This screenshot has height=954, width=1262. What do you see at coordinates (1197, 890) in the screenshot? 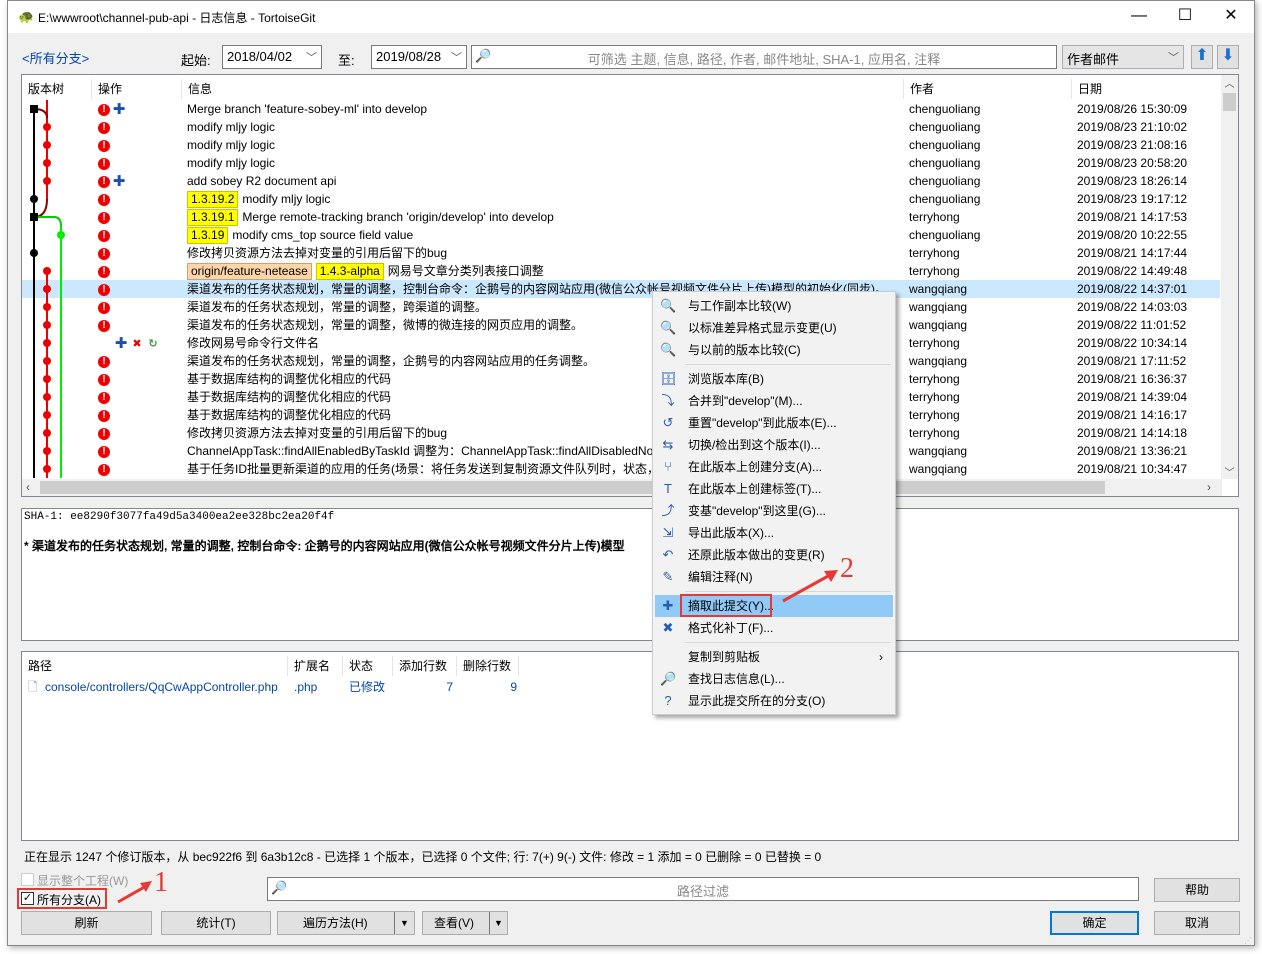
I see `help-button: 帮助` at bounding box center [1197, 890].